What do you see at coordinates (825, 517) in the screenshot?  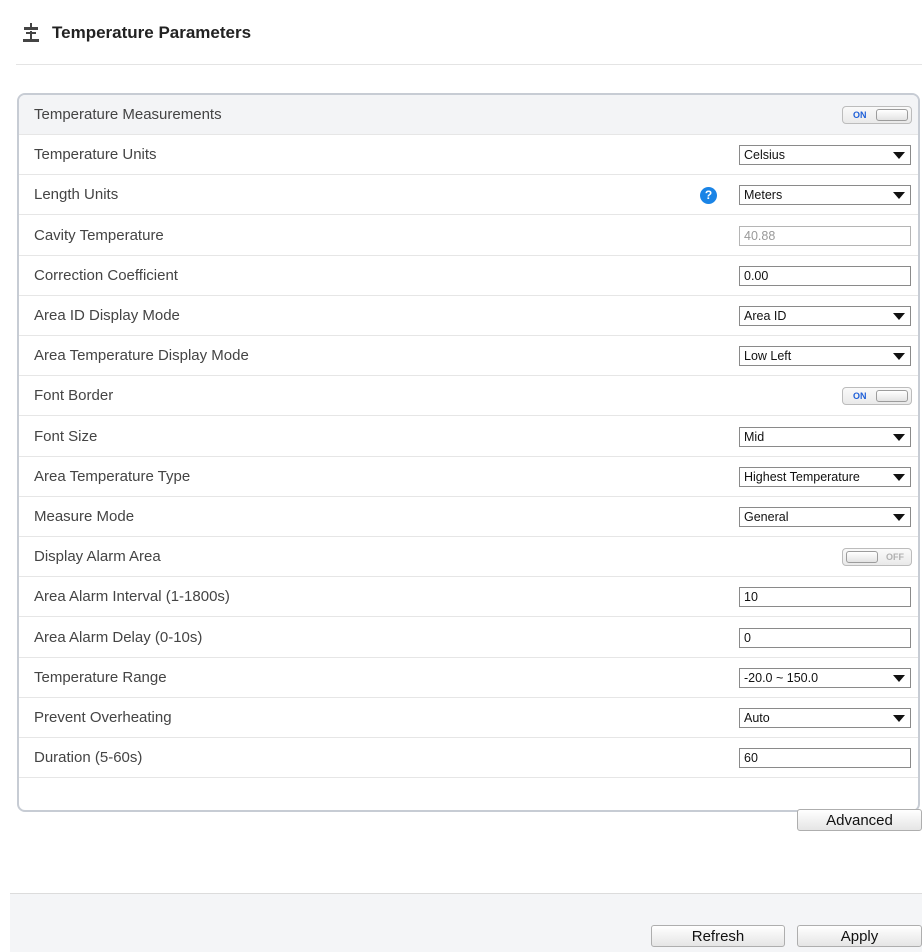 I see `measure-mode-select: General` at bounding box center [825, 517].